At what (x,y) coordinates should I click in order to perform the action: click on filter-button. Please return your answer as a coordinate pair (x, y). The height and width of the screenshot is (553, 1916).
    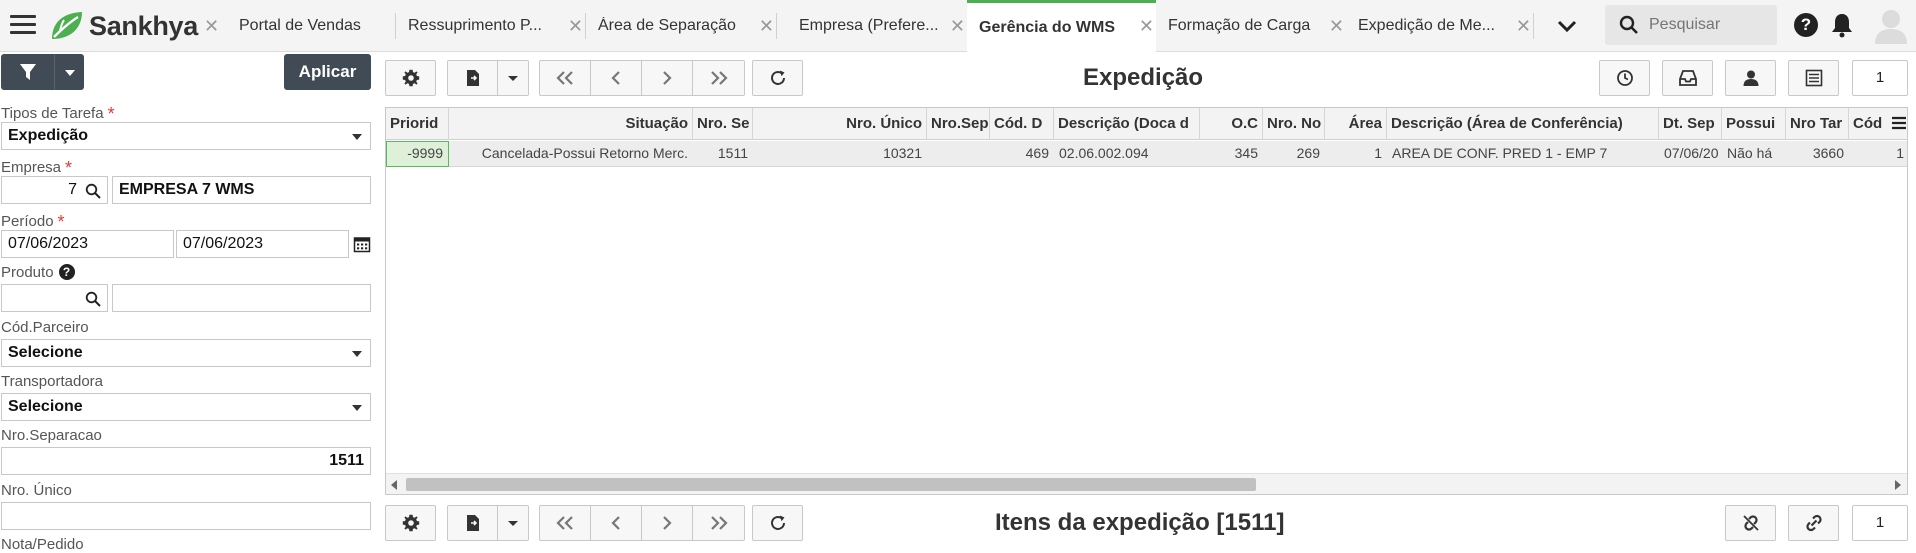
    Looking at the image, I should click on (42, 72).